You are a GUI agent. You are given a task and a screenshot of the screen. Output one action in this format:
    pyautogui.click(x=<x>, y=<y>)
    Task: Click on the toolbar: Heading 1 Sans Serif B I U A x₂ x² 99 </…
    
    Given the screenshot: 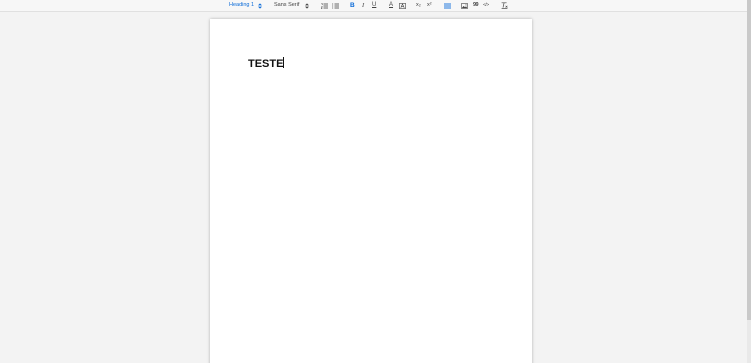 What is the action you would take?
    pyautogui.click(x=375, y=6)
    